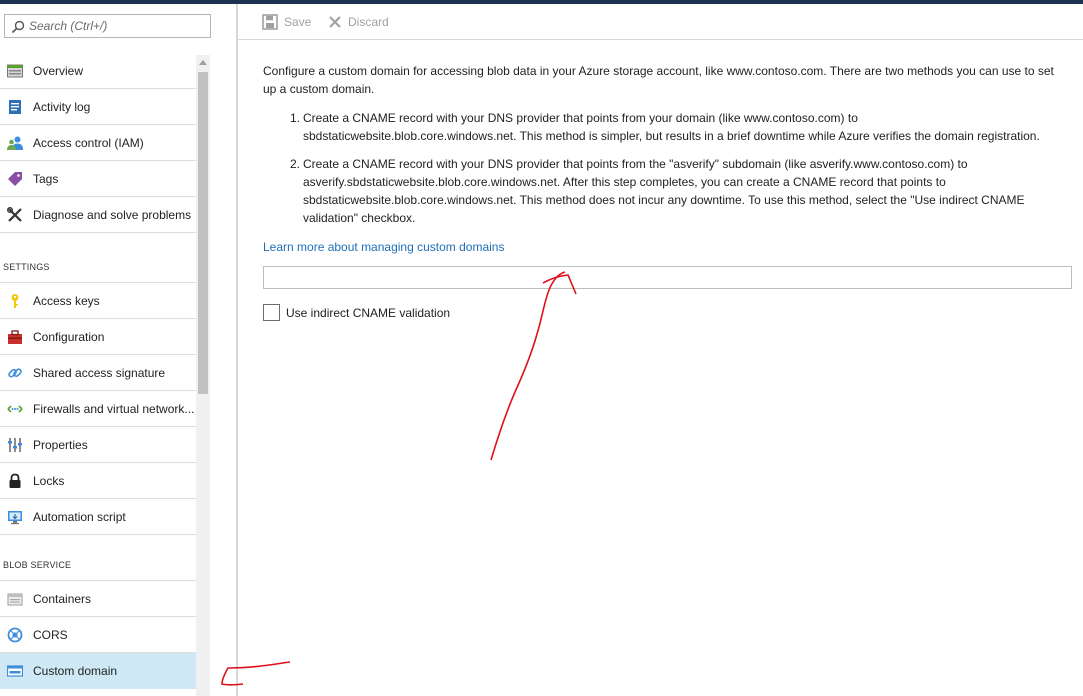  What do you see at coordinates (368, 312) in the screenshot?
I see `checkbox-label: Use indirect CNAME validation` at bounding box center [368, 312].